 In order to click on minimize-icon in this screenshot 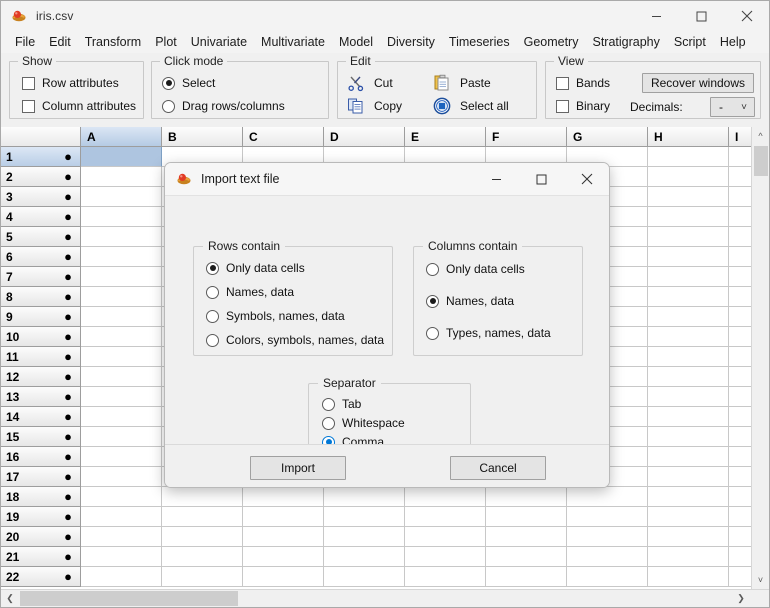, I will do `click(496, 179)`.